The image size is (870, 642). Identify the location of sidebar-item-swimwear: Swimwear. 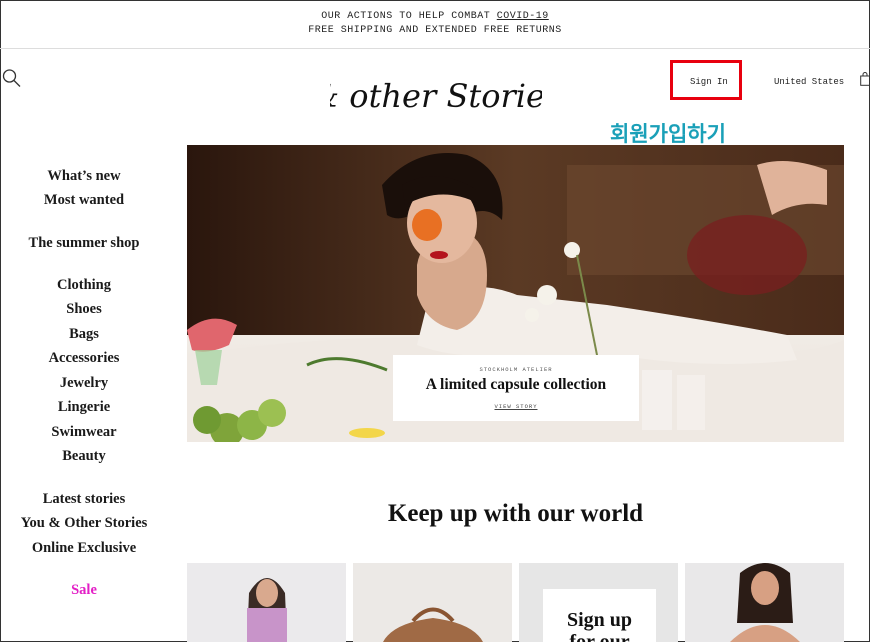
(84, 432).